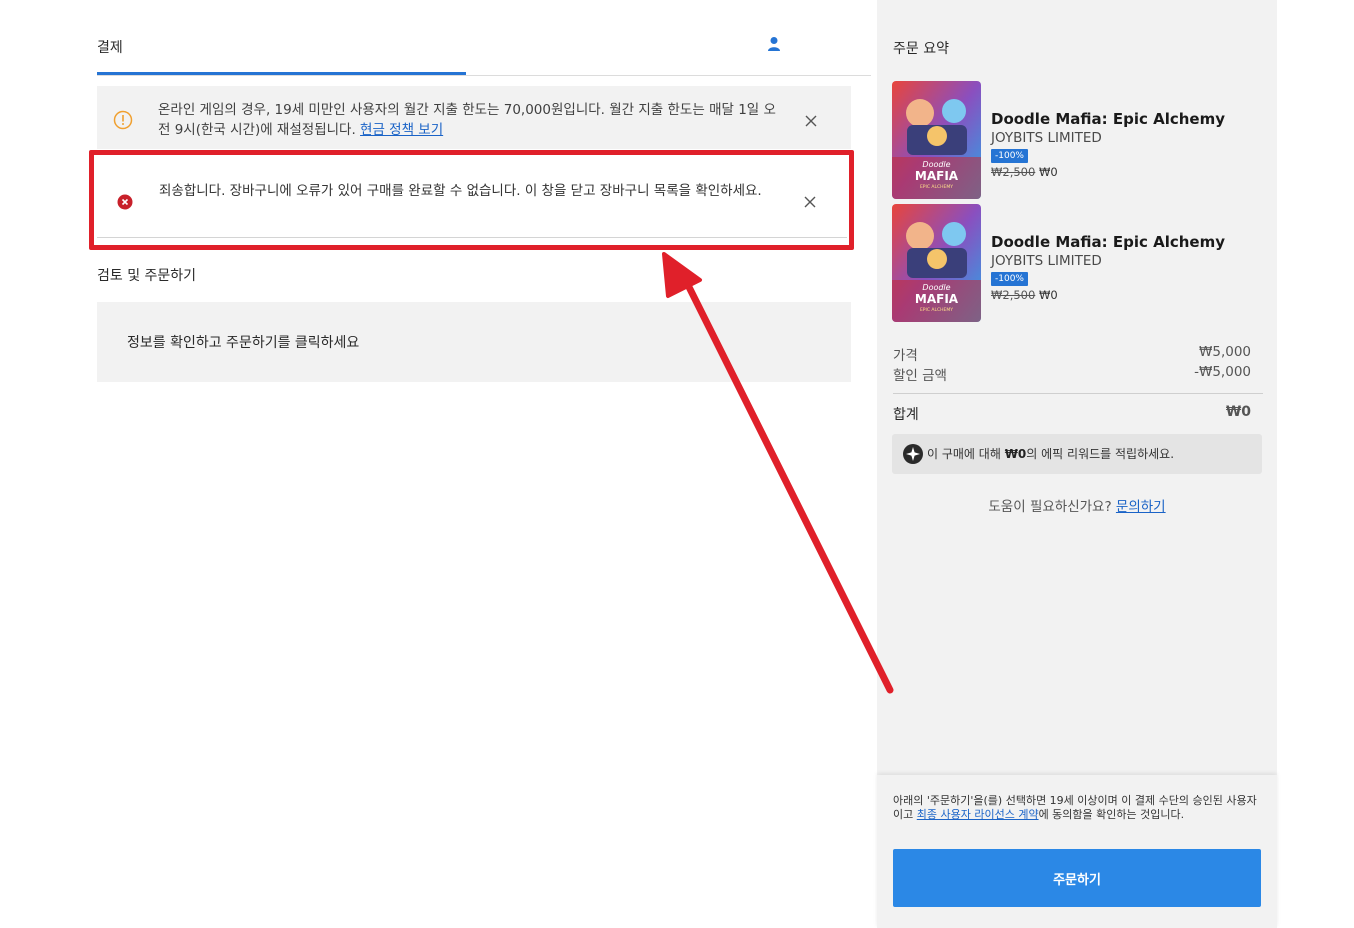  Describe the element at coordinates (1072, 414) in the screenshot. I see `total-row: 합계 ₩0` at that location.